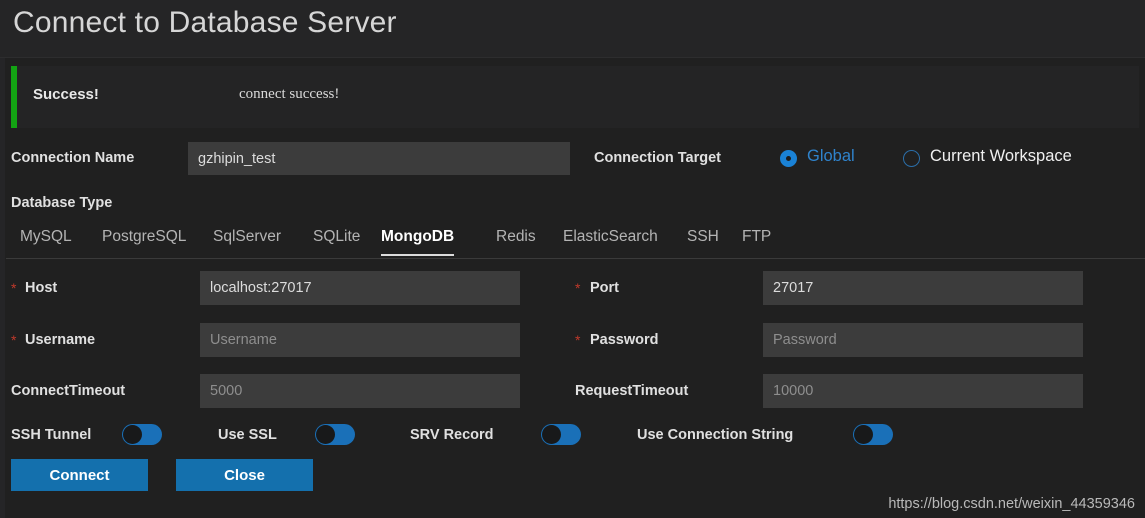 This screenshot has width=1145, height=518. Describe the element at coordinates (831, 156) in the screenshot. I see `radio-global-label: Global` at that location.